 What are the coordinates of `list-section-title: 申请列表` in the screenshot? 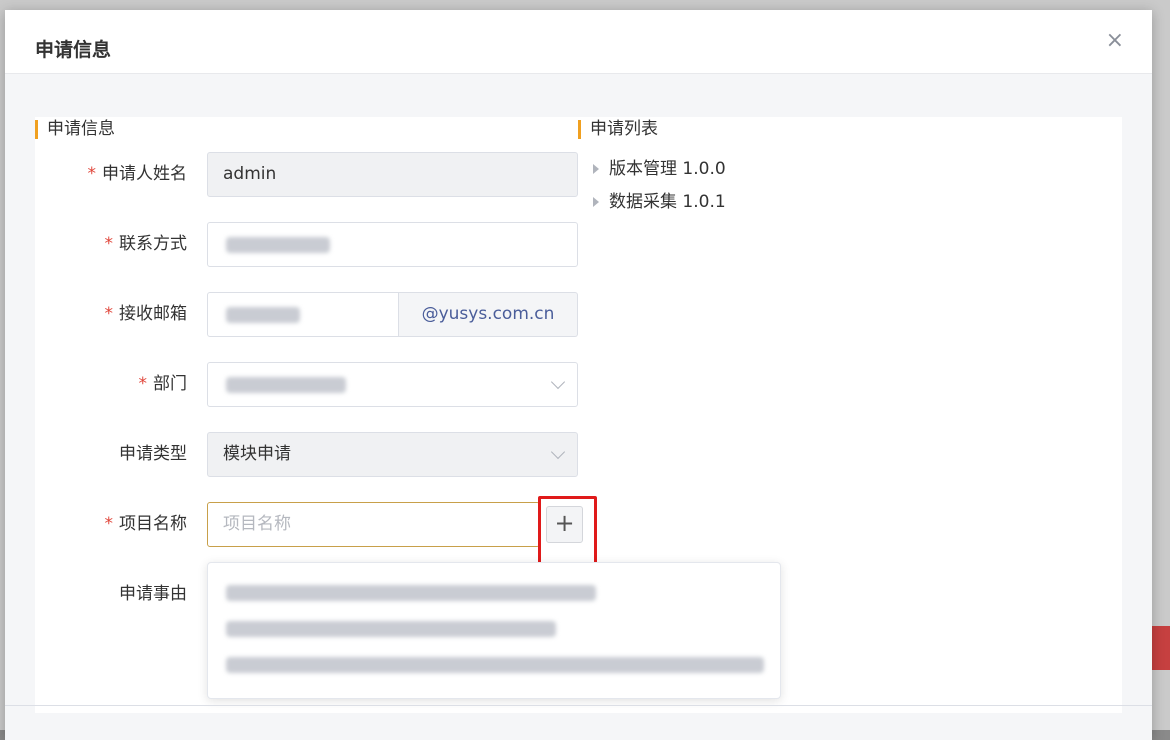 It's located at (618, 129).